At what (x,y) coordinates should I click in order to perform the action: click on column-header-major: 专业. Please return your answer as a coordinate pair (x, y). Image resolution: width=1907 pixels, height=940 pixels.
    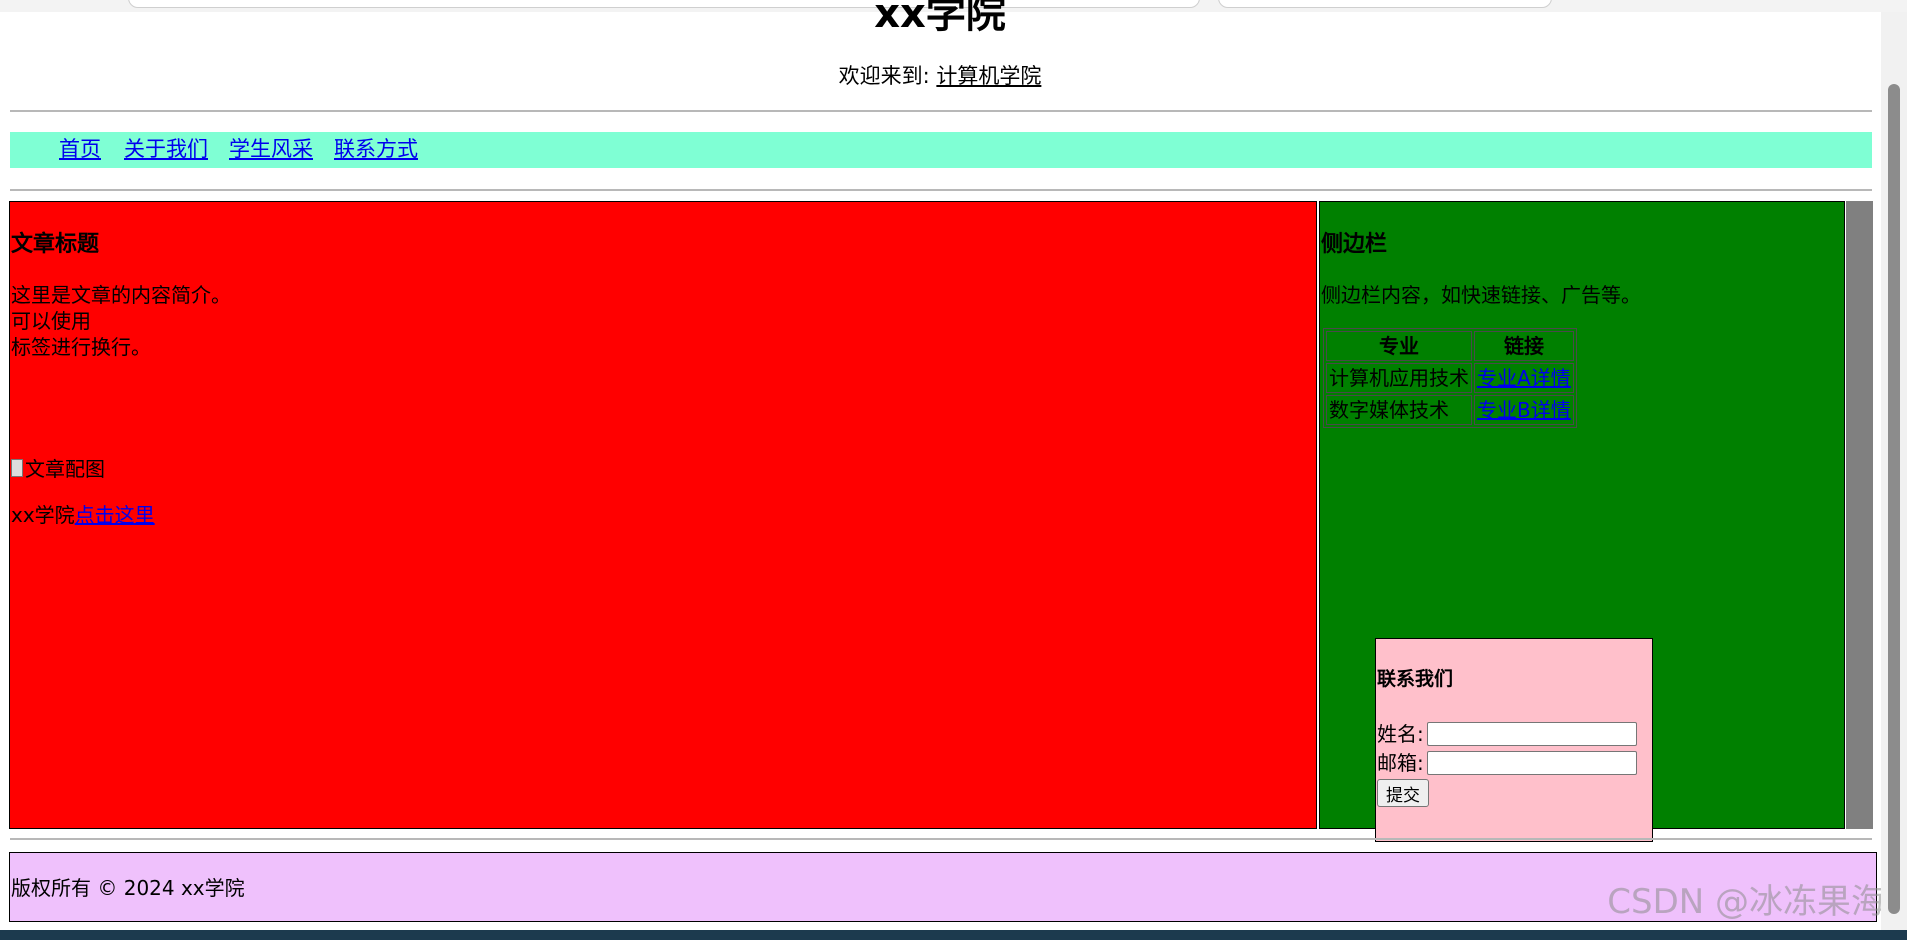
    Looking at the image, I should click on (1399, 346).